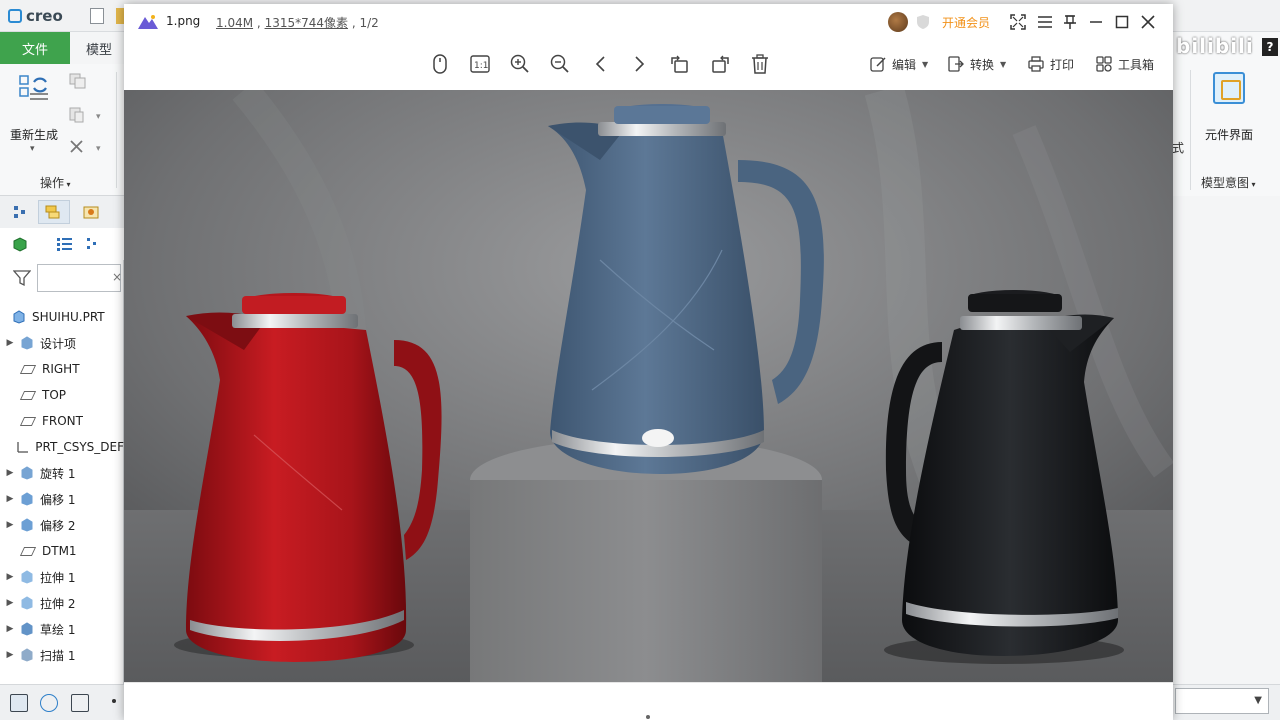 Image resolution: width=1280 pixels, height=720 pixels. I want to click on model-tree-icon, so click(20, 212).